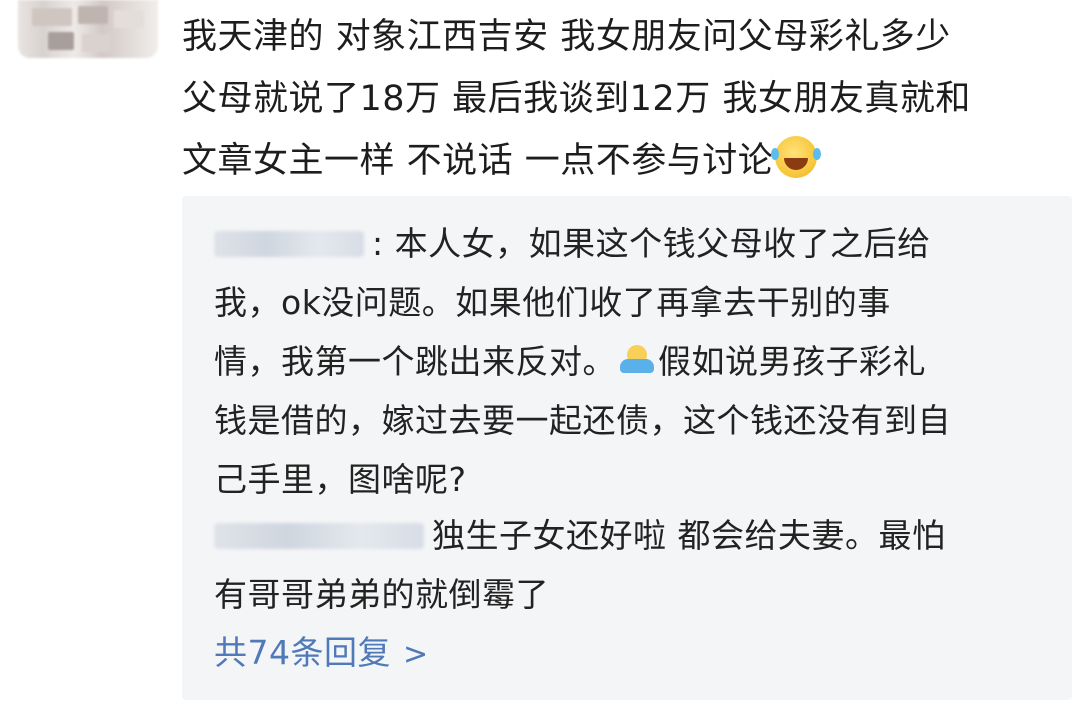 The image size is (1082, 712). I want to click on reply-line: 情，我第一个跳出来反对。 假如说男孩子彩礼, so click(582, 361).